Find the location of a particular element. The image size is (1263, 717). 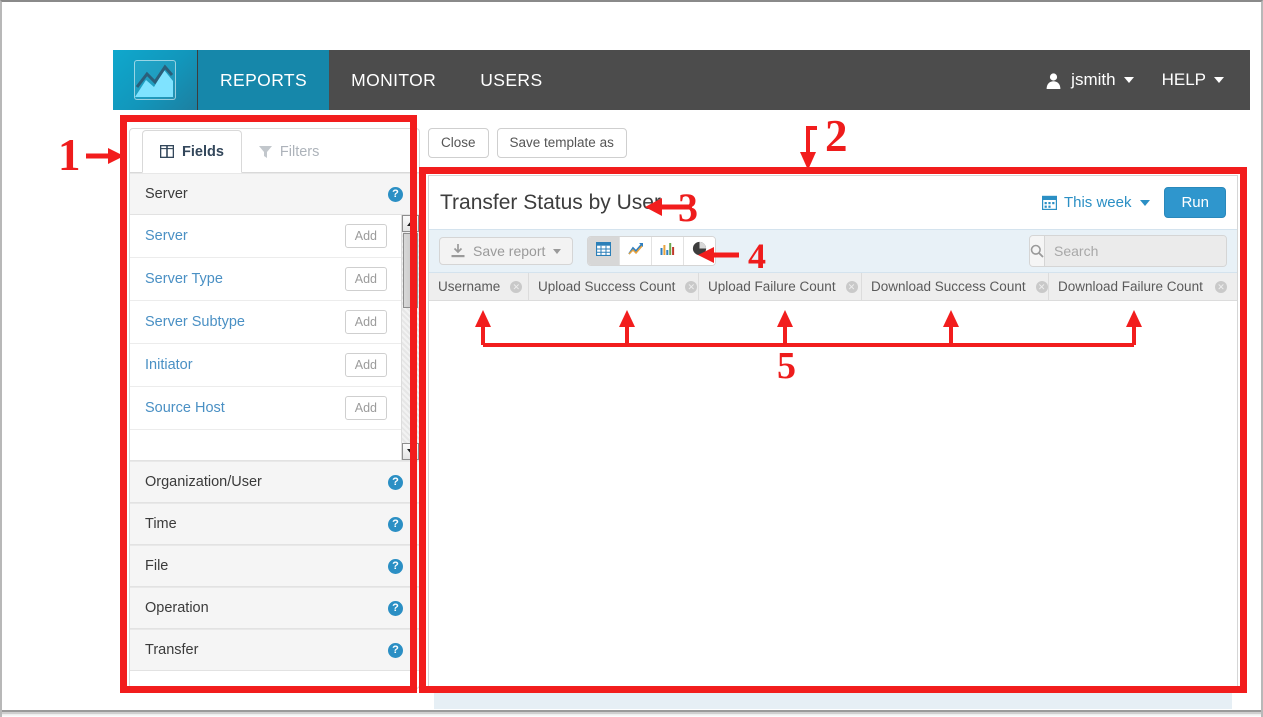

nav-item-monitor: MONITOR is located at coordinates (393, 80).